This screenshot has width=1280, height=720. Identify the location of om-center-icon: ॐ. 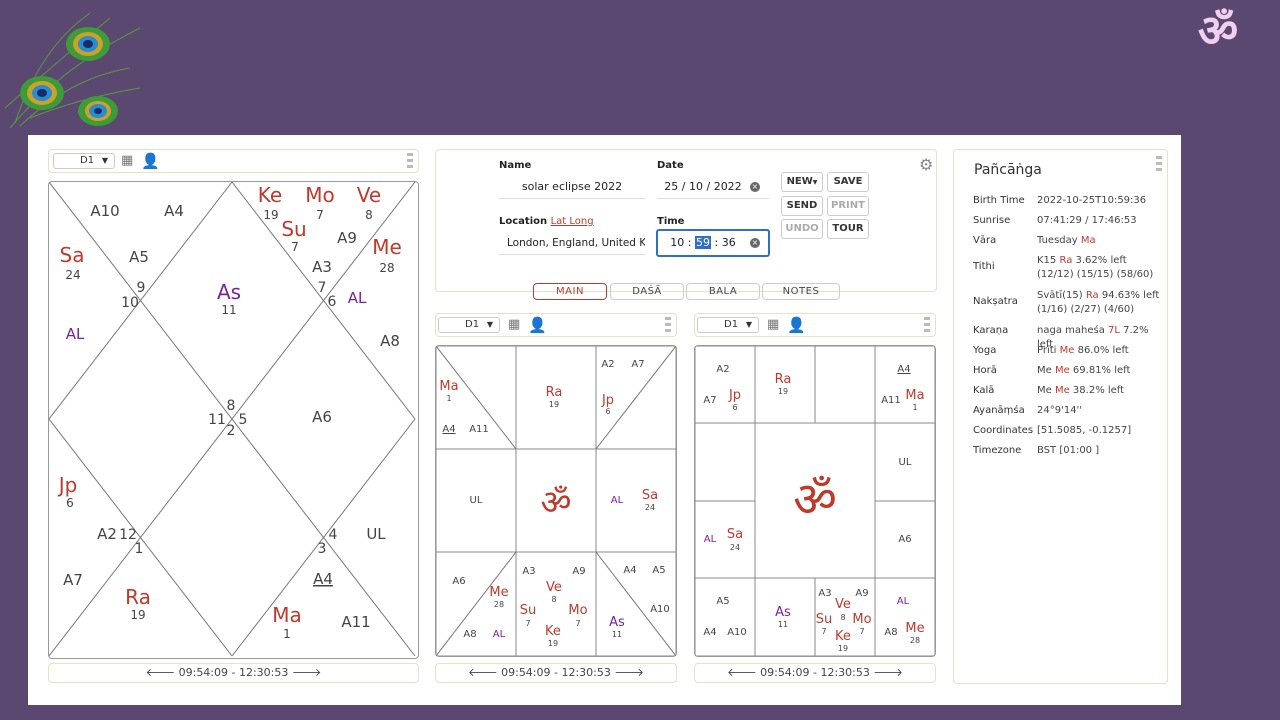
(555, 503).